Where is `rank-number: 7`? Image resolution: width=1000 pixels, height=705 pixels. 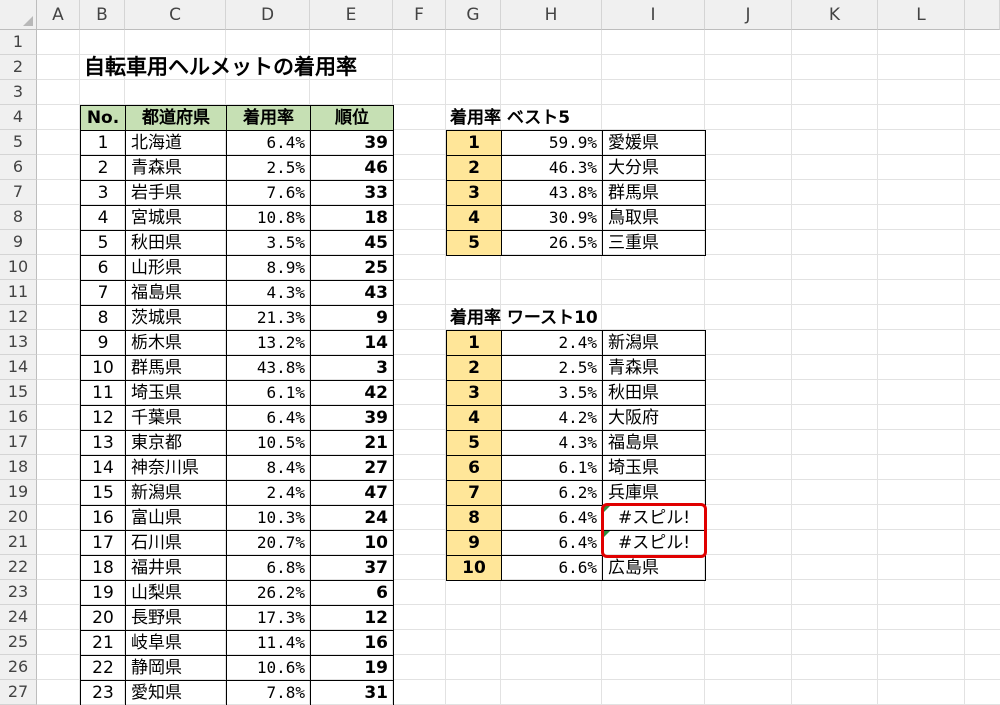 rank-number: 7 is located at coordinates (474, 493).